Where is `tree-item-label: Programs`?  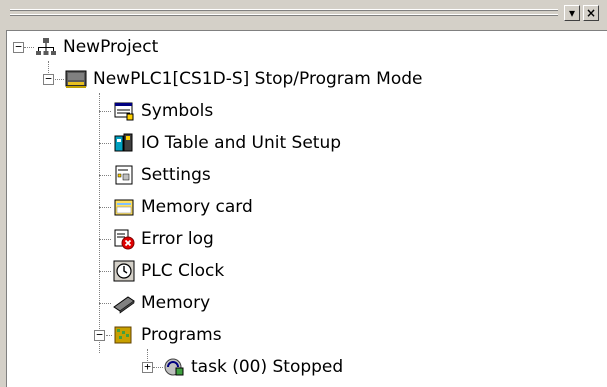 tree-item-label: Programs is located at coordinates (181, 335).